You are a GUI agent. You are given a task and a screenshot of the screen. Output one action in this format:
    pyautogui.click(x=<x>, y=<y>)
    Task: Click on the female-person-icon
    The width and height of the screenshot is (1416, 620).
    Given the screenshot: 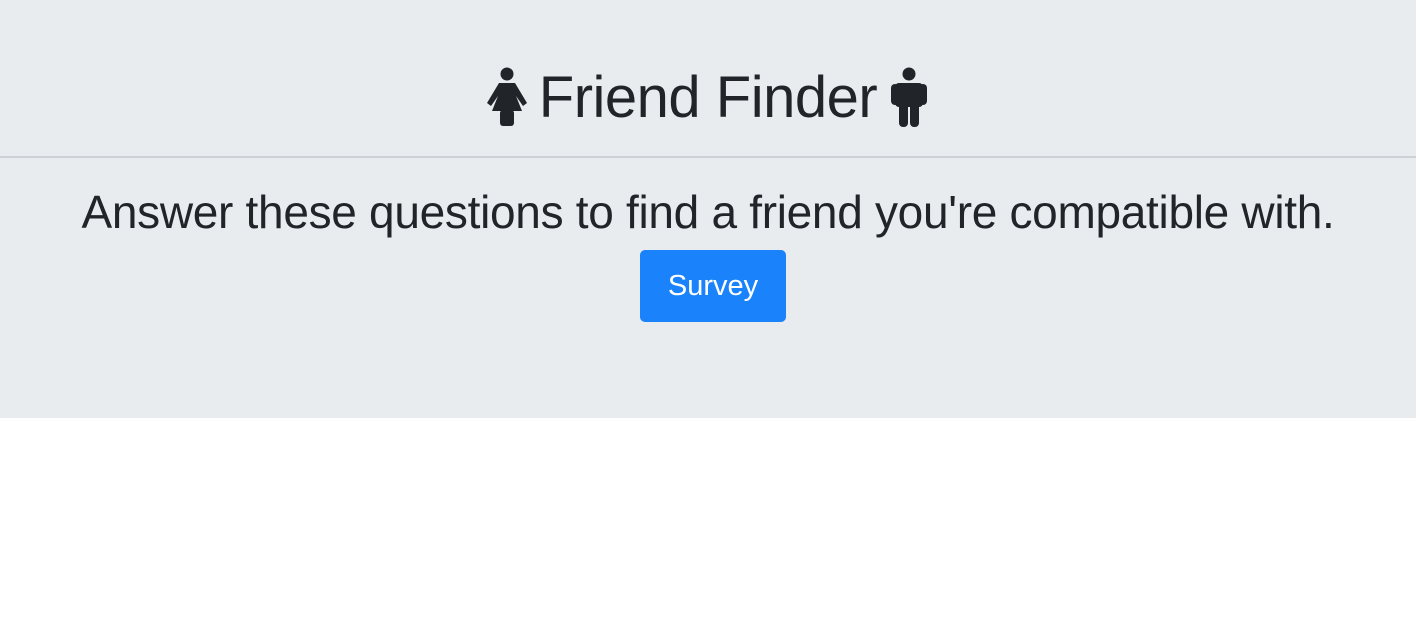 What is the action you would take?
    pyautogui.click(x=506, y=96)
    